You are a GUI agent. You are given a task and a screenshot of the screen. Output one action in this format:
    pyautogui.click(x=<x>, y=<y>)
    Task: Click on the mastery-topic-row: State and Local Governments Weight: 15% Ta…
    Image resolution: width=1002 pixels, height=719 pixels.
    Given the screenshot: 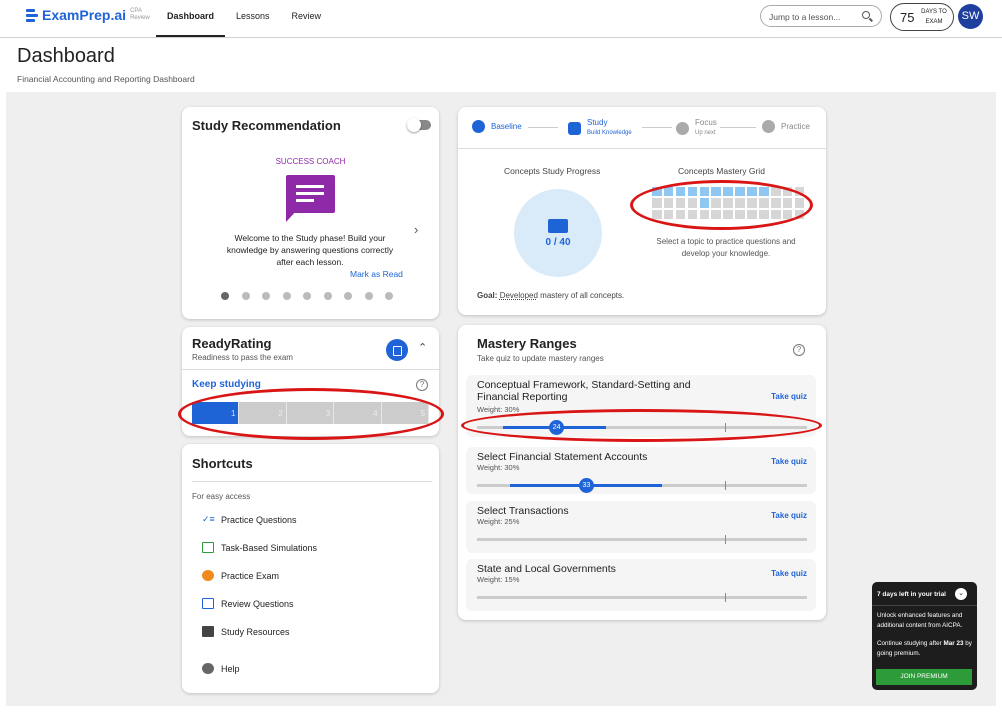 What is the action you would take?
    pyautogui.click(x=641, y=585)
    